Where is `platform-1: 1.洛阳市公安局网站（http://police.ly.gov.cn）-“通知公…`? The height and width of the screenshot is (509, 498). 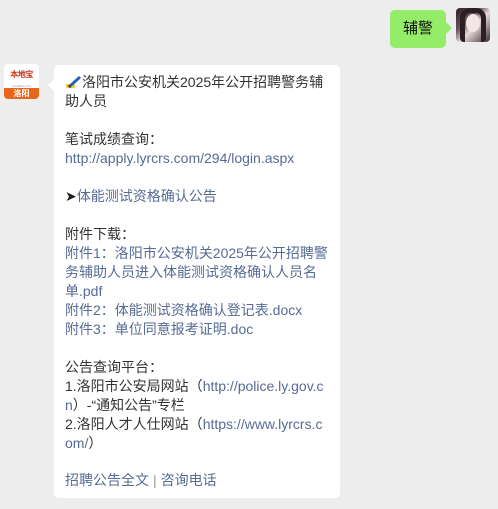 platform-1: 1.洛阳市公安局网站（http://police.ly.gov.cn）-“通知公… is located at coordinates (197, 396).